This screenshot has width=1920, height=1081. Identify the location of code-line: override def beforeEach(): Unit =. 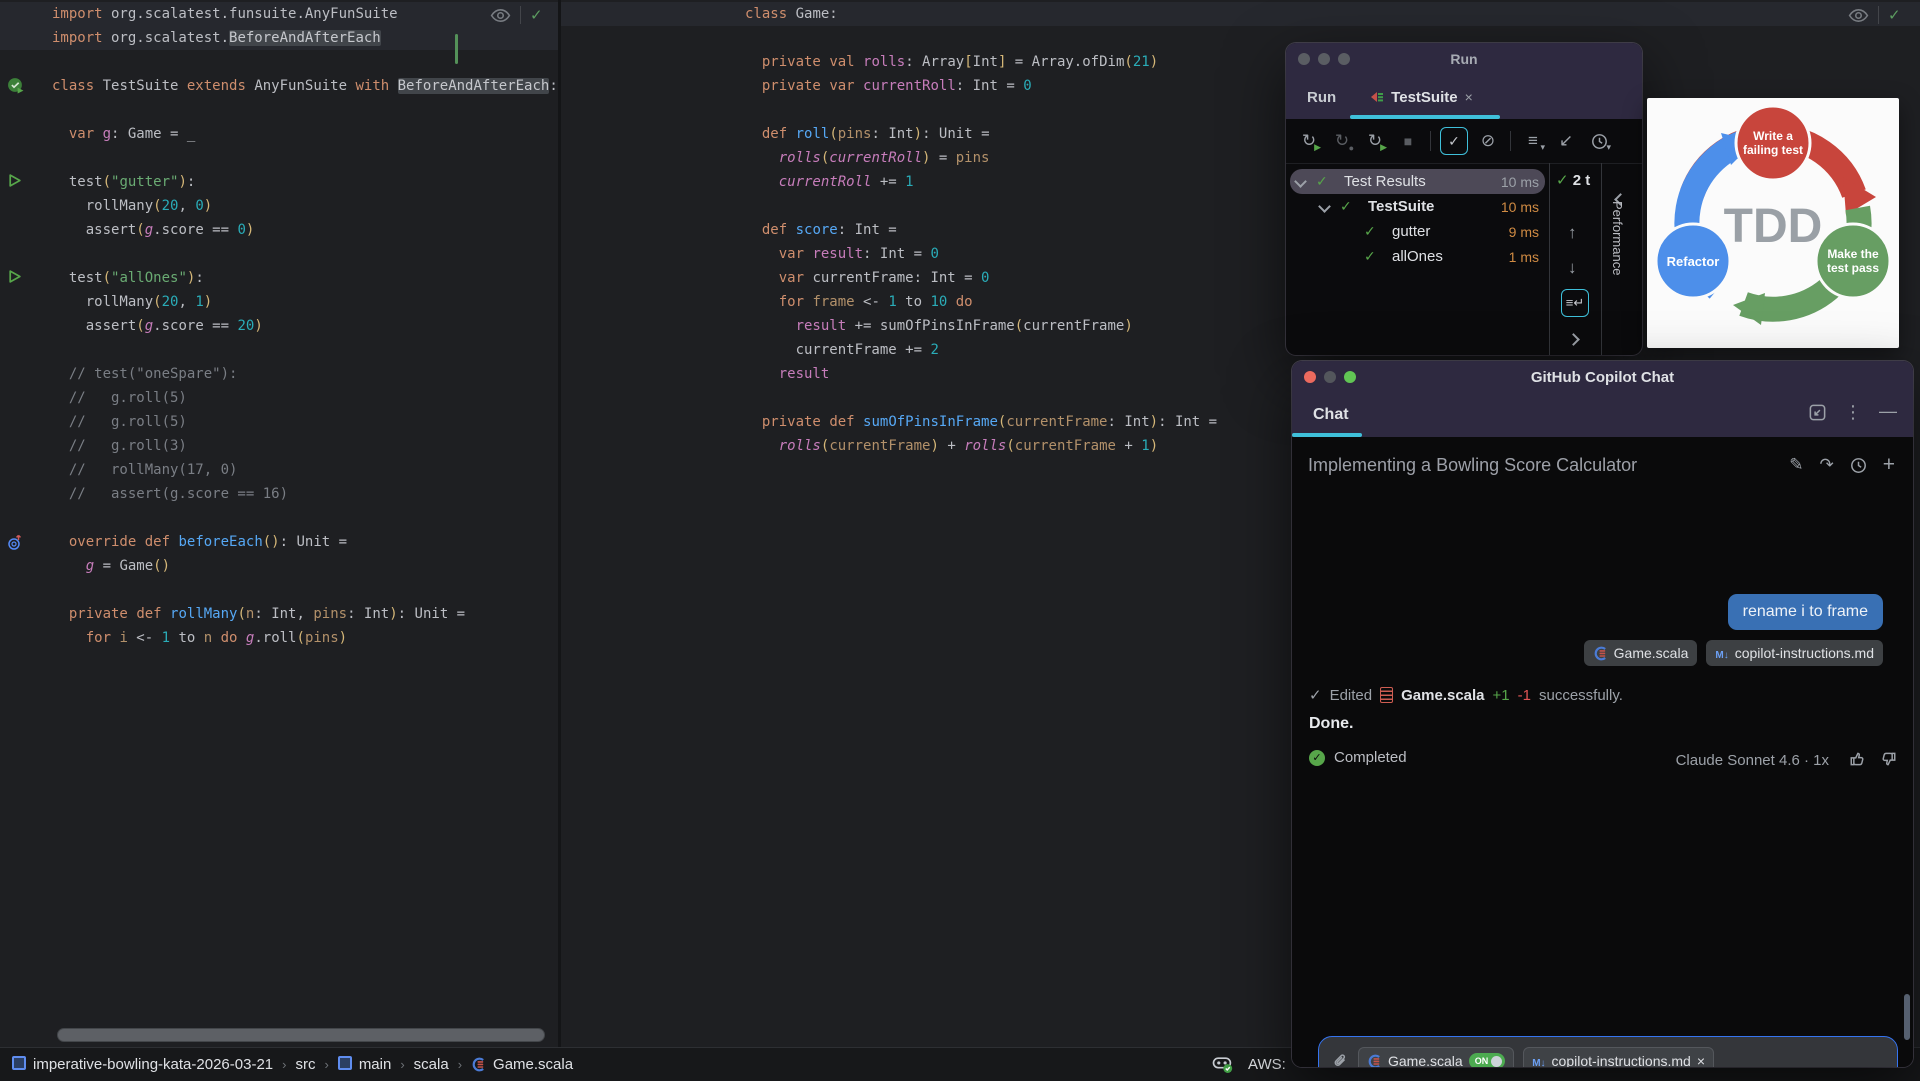
(208, 542).